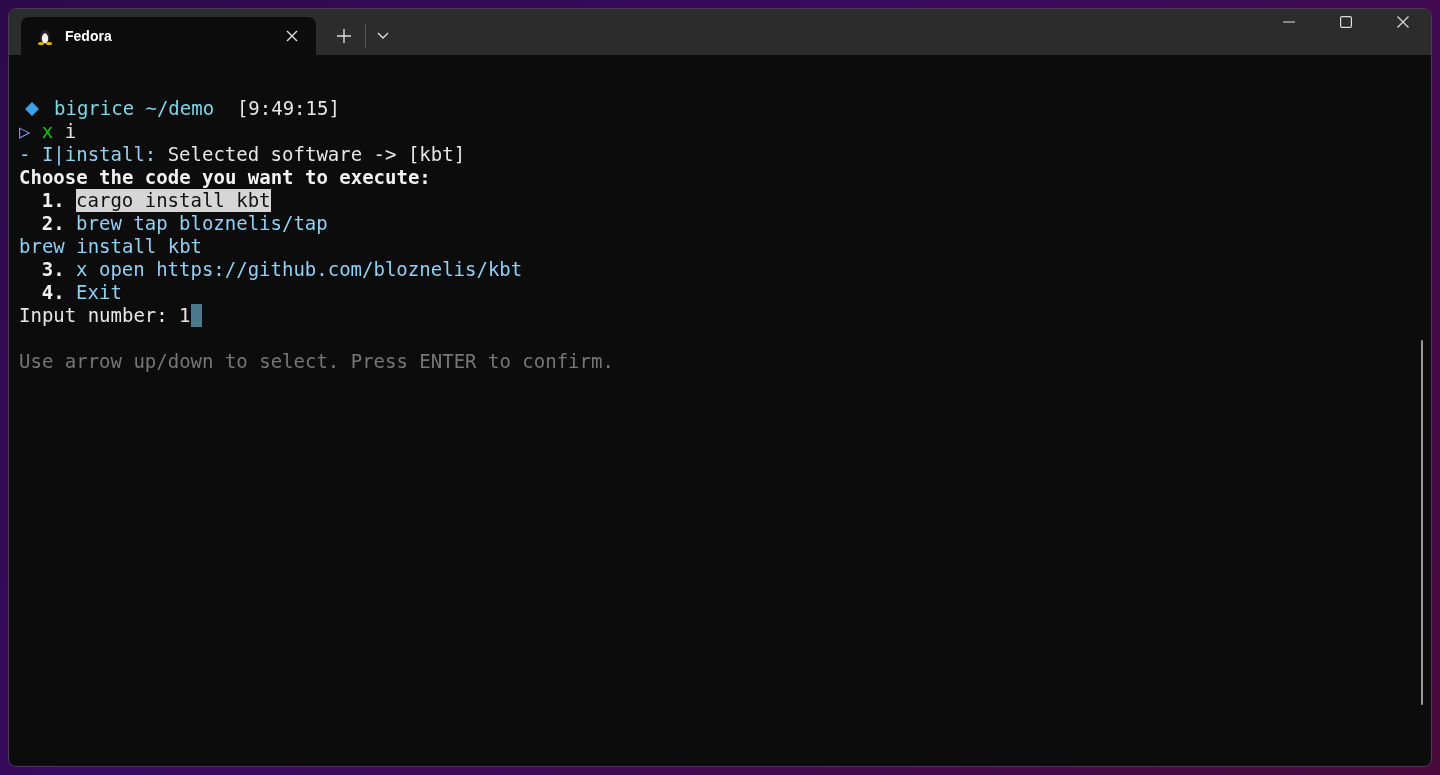  I want to click on option-number: 1., so click(53, 200).